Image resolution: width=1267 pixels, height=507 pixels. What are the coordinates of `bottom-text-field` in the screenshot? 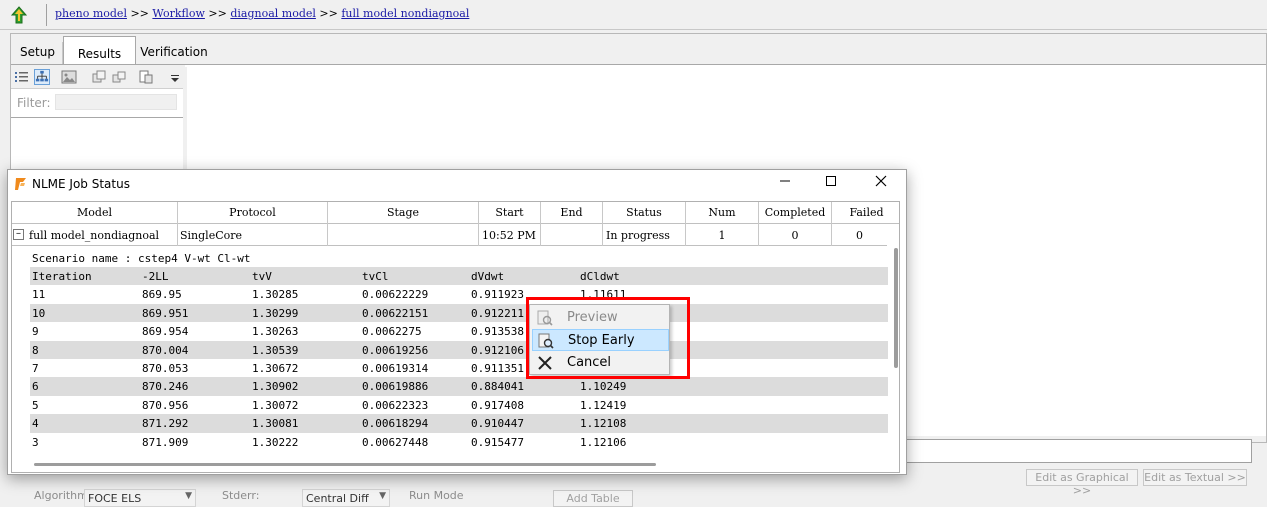 It's located at (1078, 451).